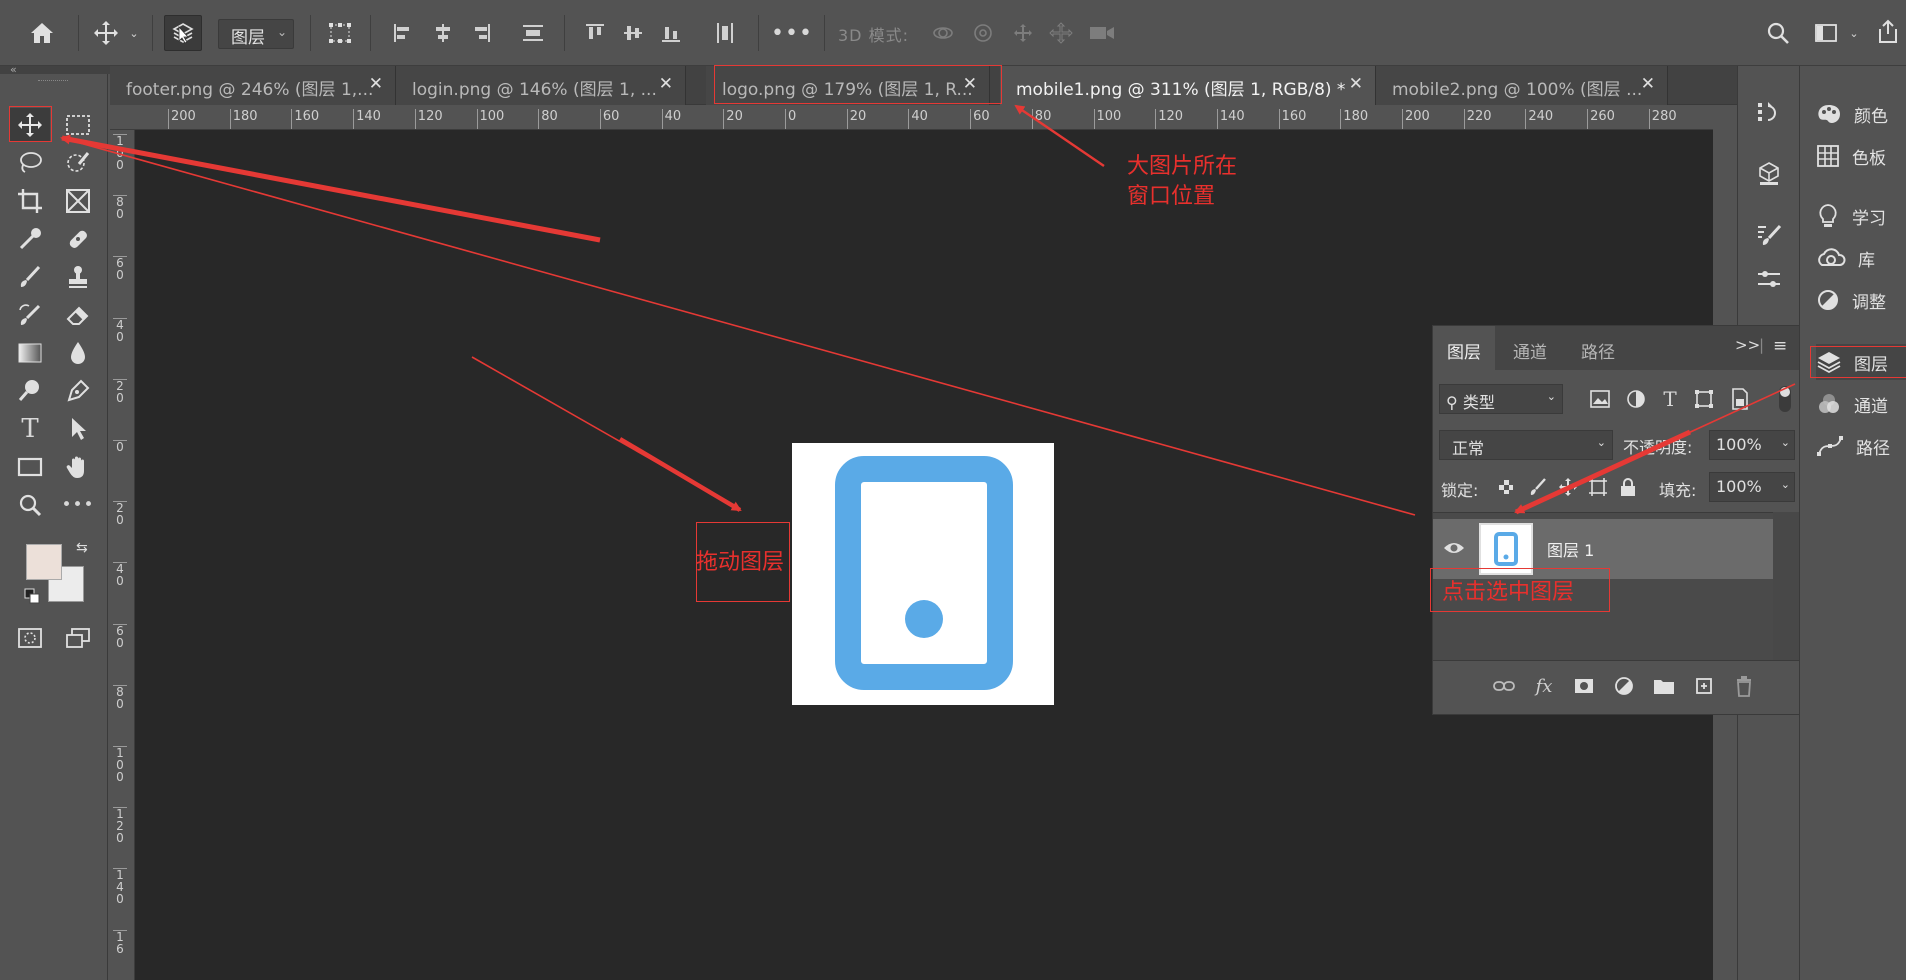 Image resolution: width=1906 pixels, height=980 pixels. What do you see at coordinates (983, 33) in the screenshot?
I see `roll-3d-icon` at bounding box center [983, 33].